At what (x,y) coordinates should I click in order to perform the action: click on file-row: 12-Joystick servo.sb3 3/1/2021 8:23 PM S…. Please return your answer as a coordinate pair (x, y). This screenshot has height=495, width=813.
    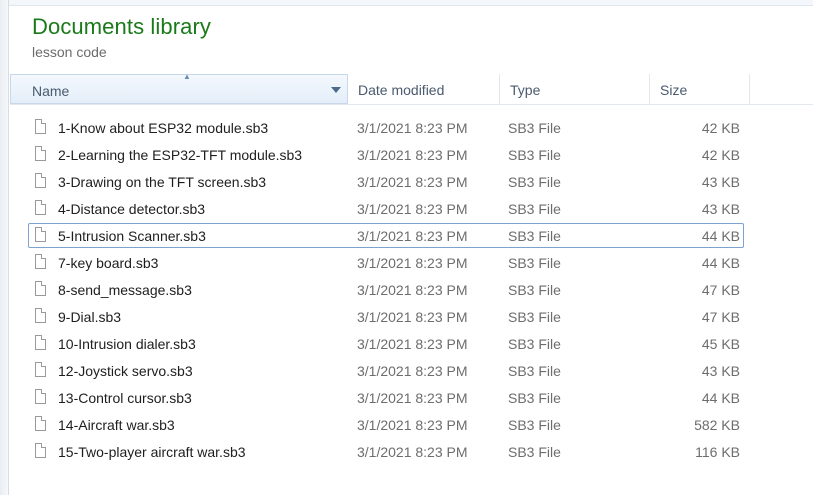
    Looking at the image, I should click on (386, 370).